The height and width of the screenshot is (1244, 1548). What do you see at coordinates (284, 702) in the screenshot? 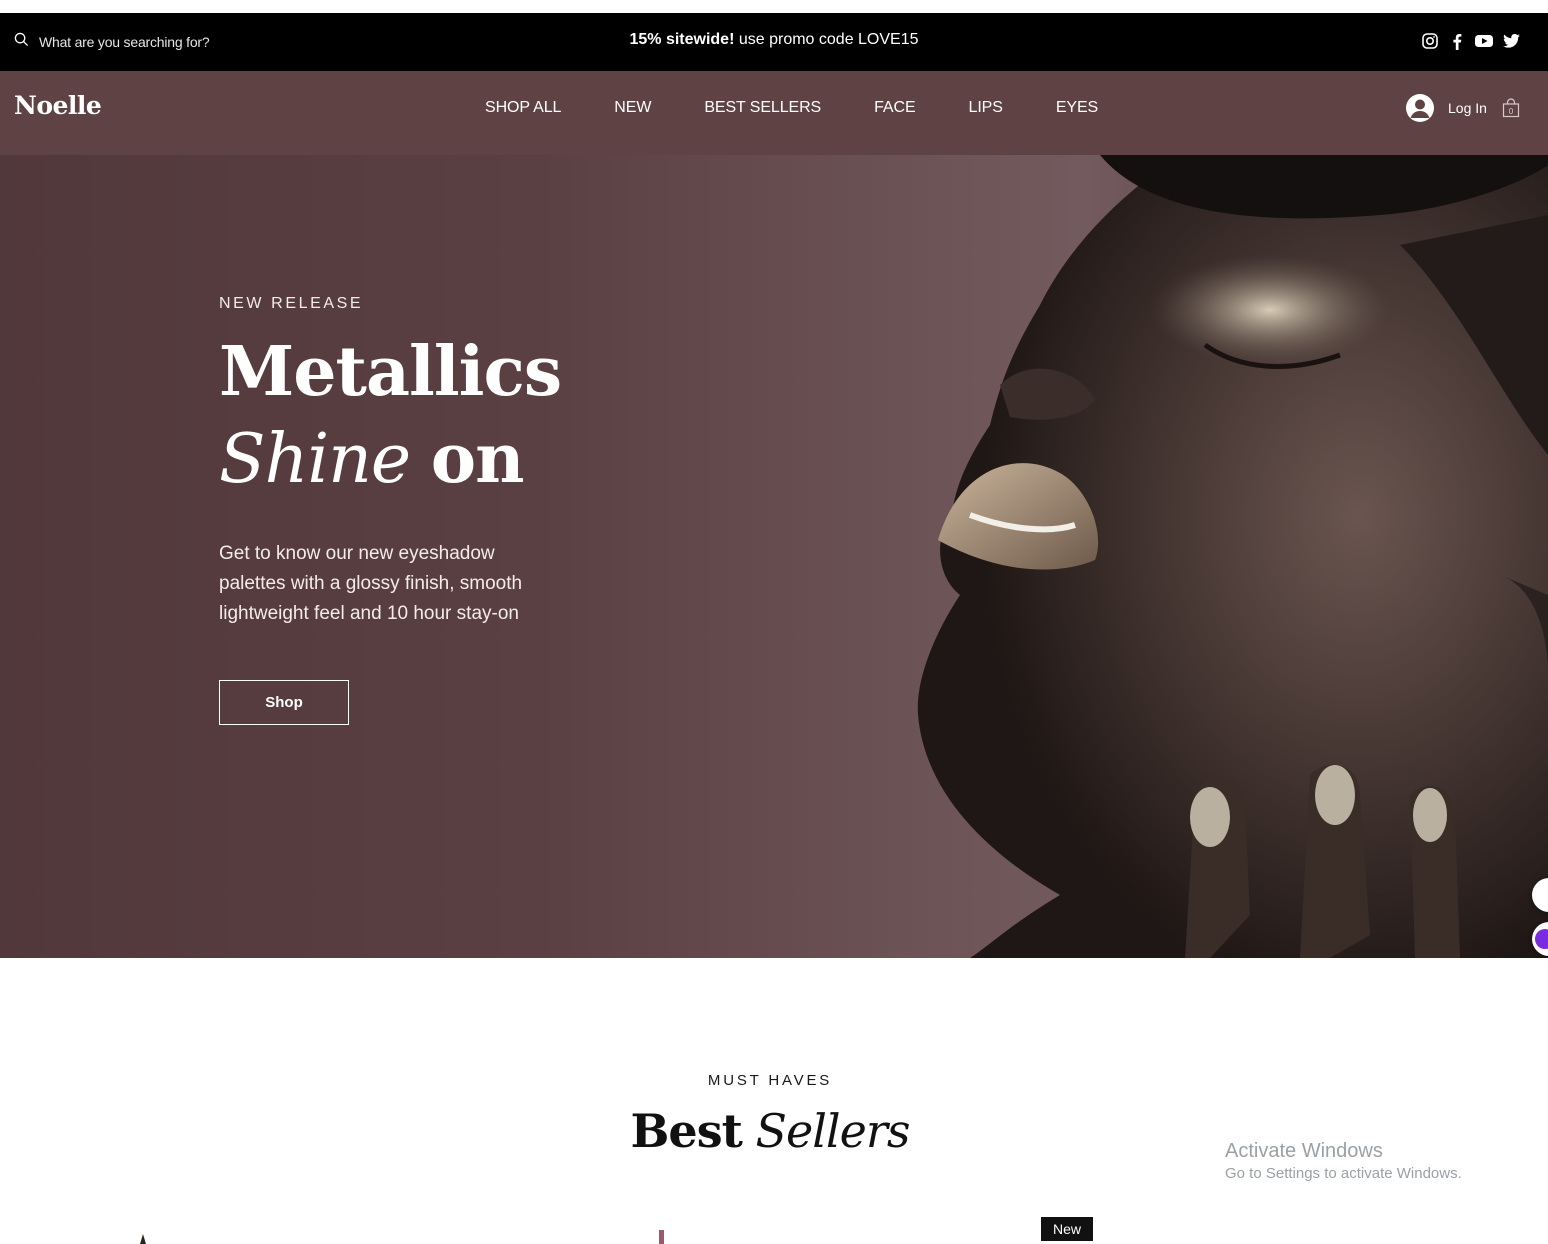
I see `shop-button: Shop` at bounding box center [284, 702].